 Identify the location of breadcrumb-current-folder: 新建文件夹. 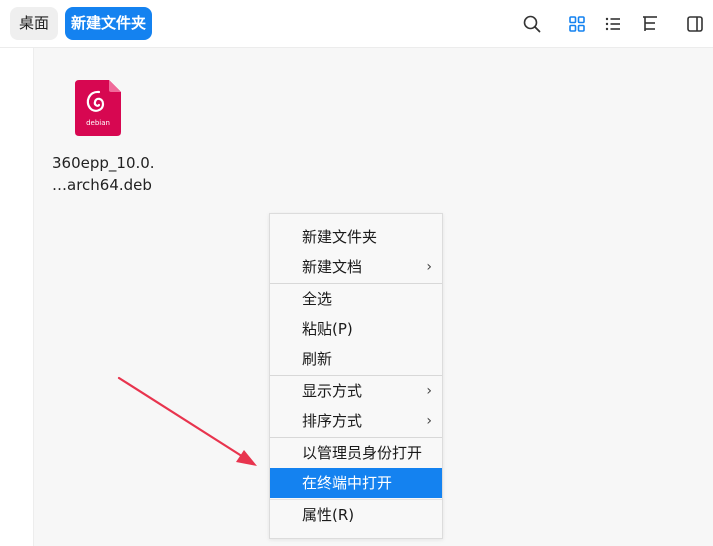
(108, 23).